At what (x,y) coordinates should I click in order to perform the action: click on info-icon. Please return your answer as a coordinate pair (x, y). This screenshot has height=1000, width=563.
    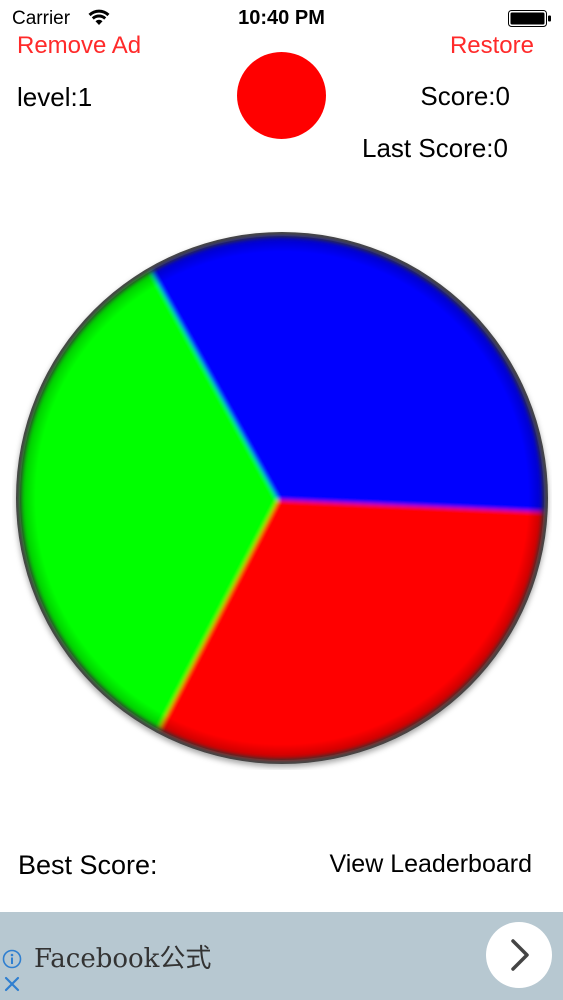
    Looking at the image, I should click on (12, 959).